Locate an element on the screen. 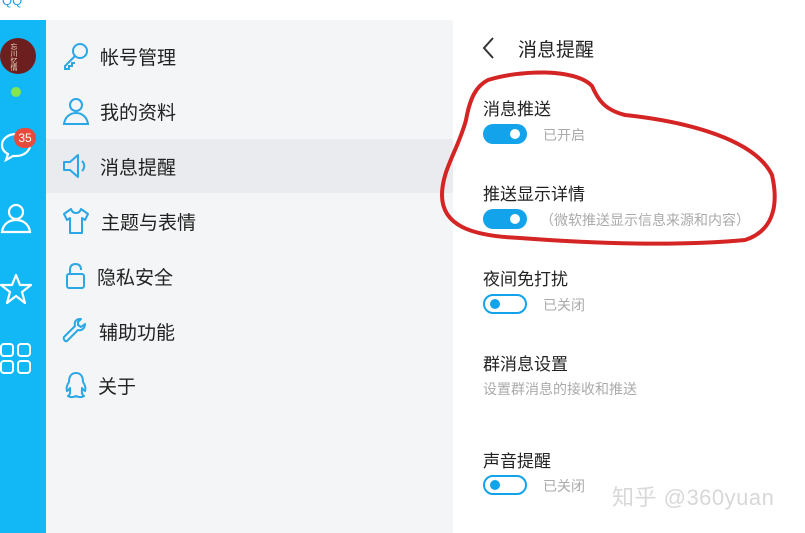  menu-item-about: 关于 is located at coordinates (249, 385).